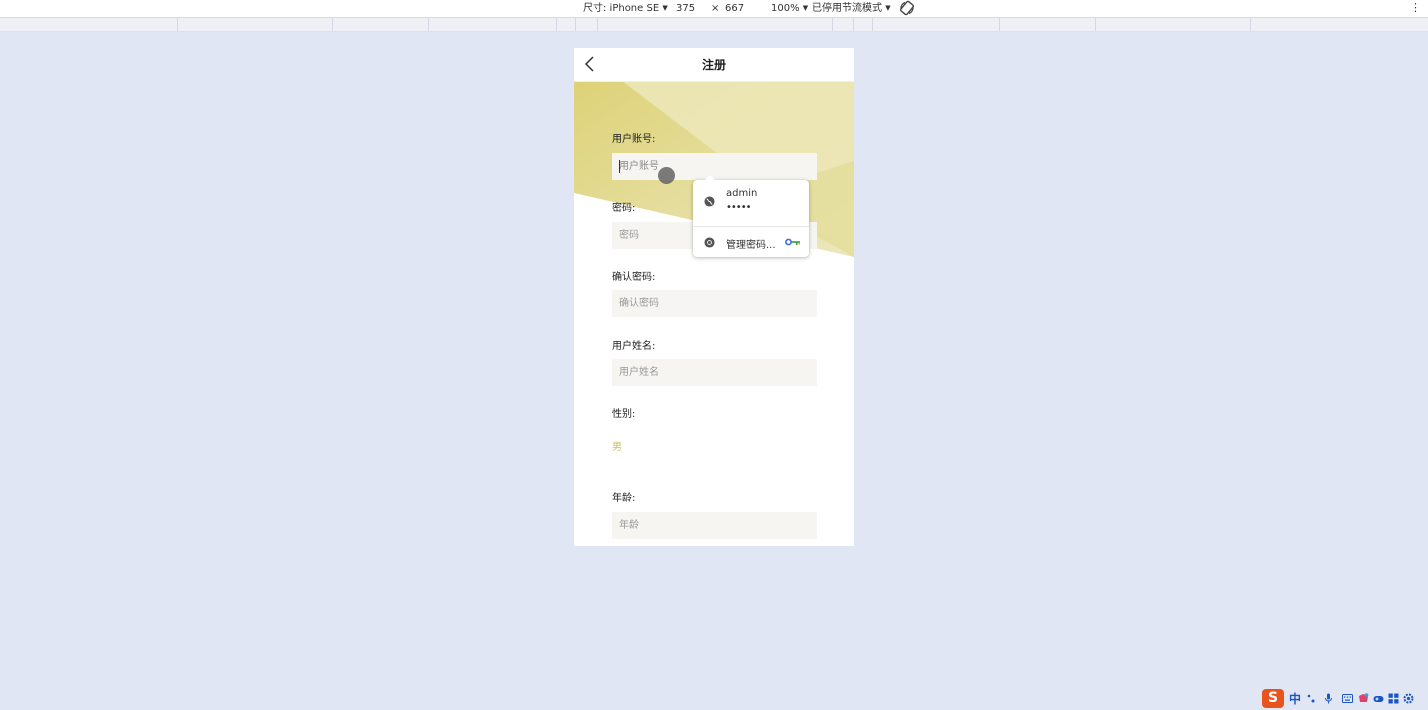 This screenshot has height=710, width=1428. I want to click on zoom-select: 100% ▼, so click(789, 8).